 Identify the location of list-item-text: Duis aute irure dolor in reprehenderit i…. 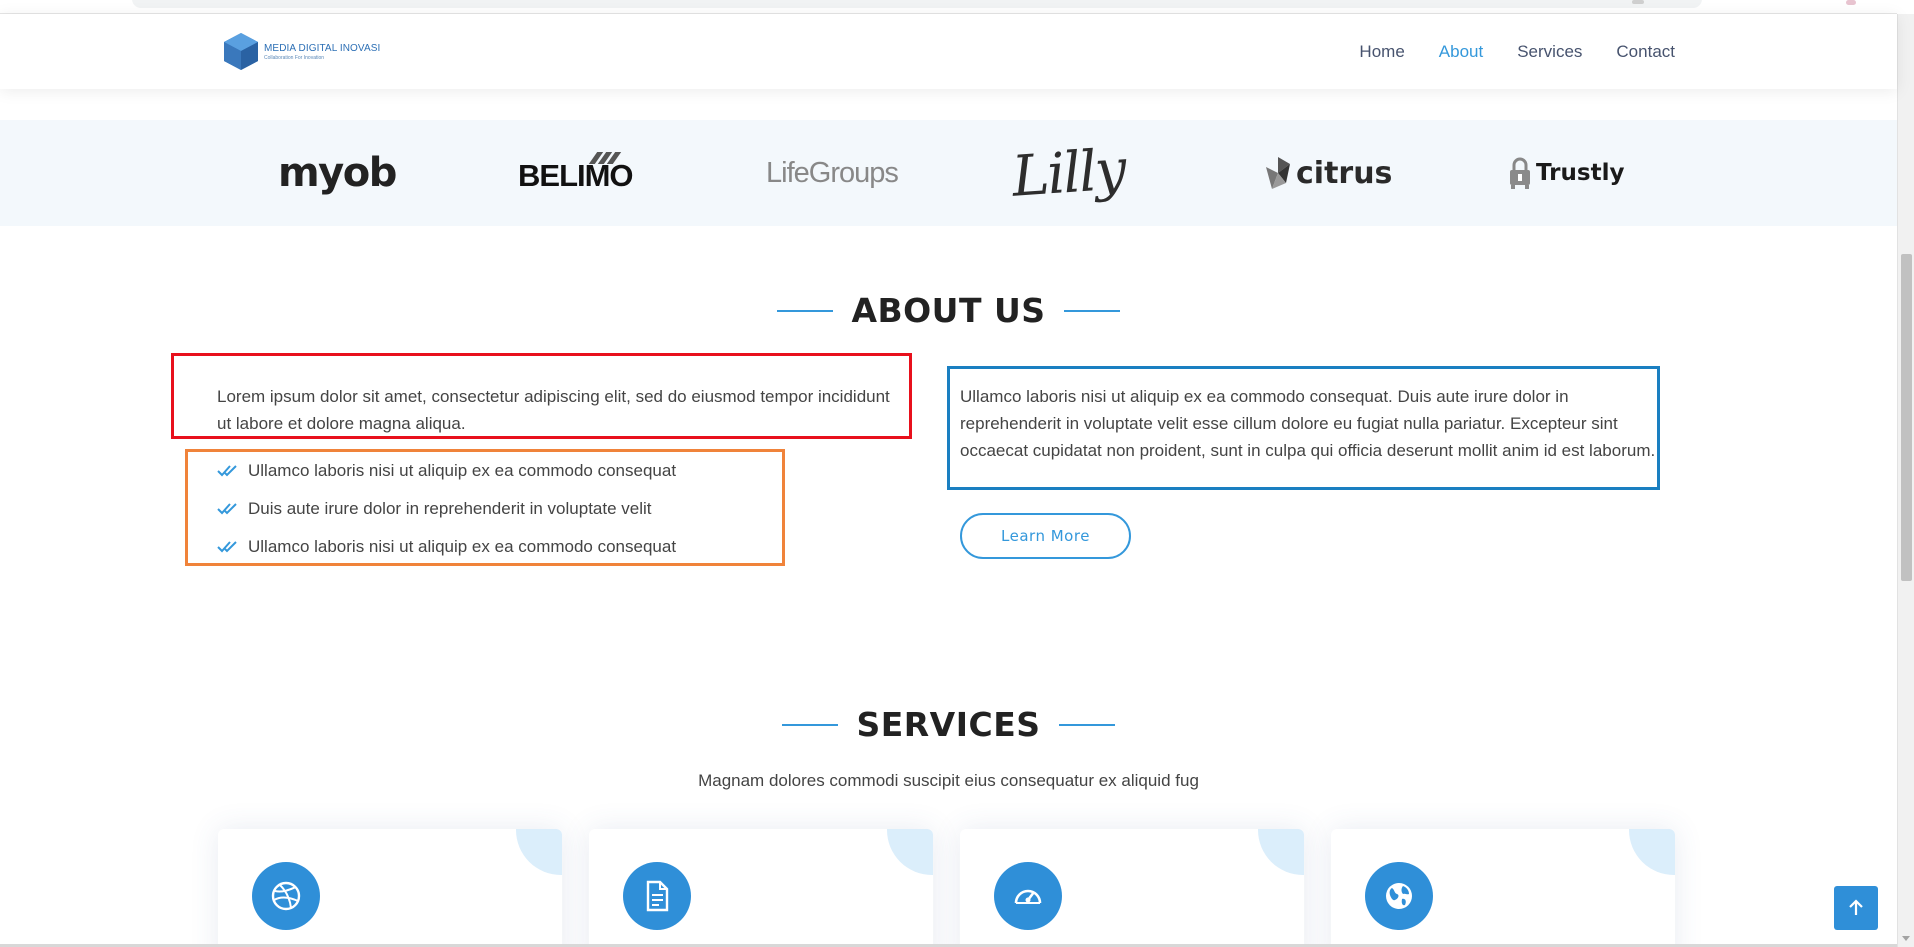
(450, 508).